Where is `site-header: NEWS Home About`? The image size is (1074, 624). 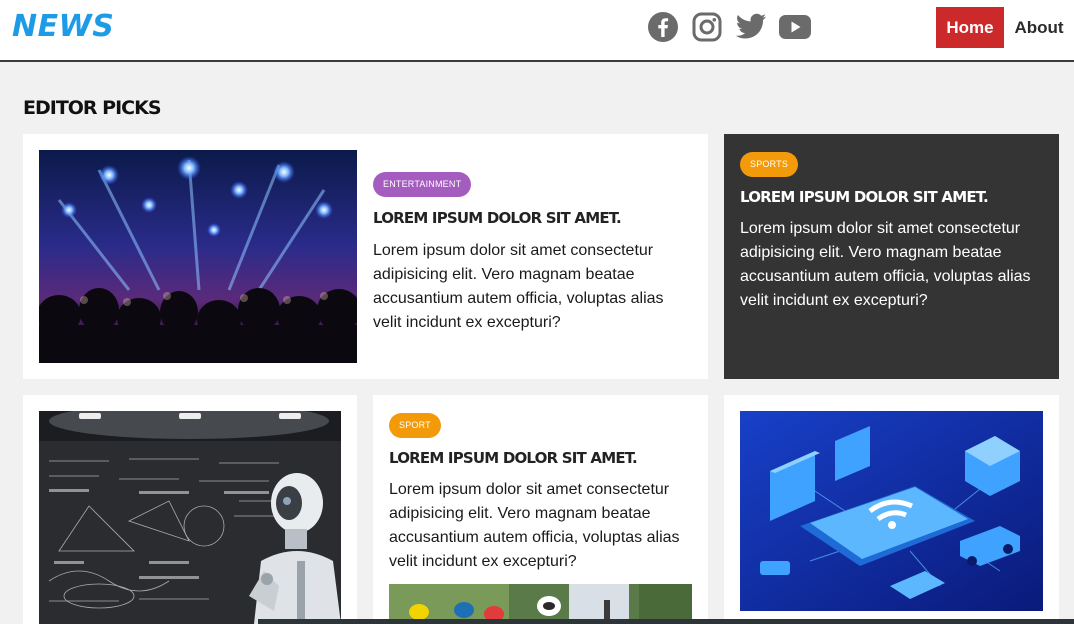 site-header: NEWS Home About is located at coordinates (537, 31).